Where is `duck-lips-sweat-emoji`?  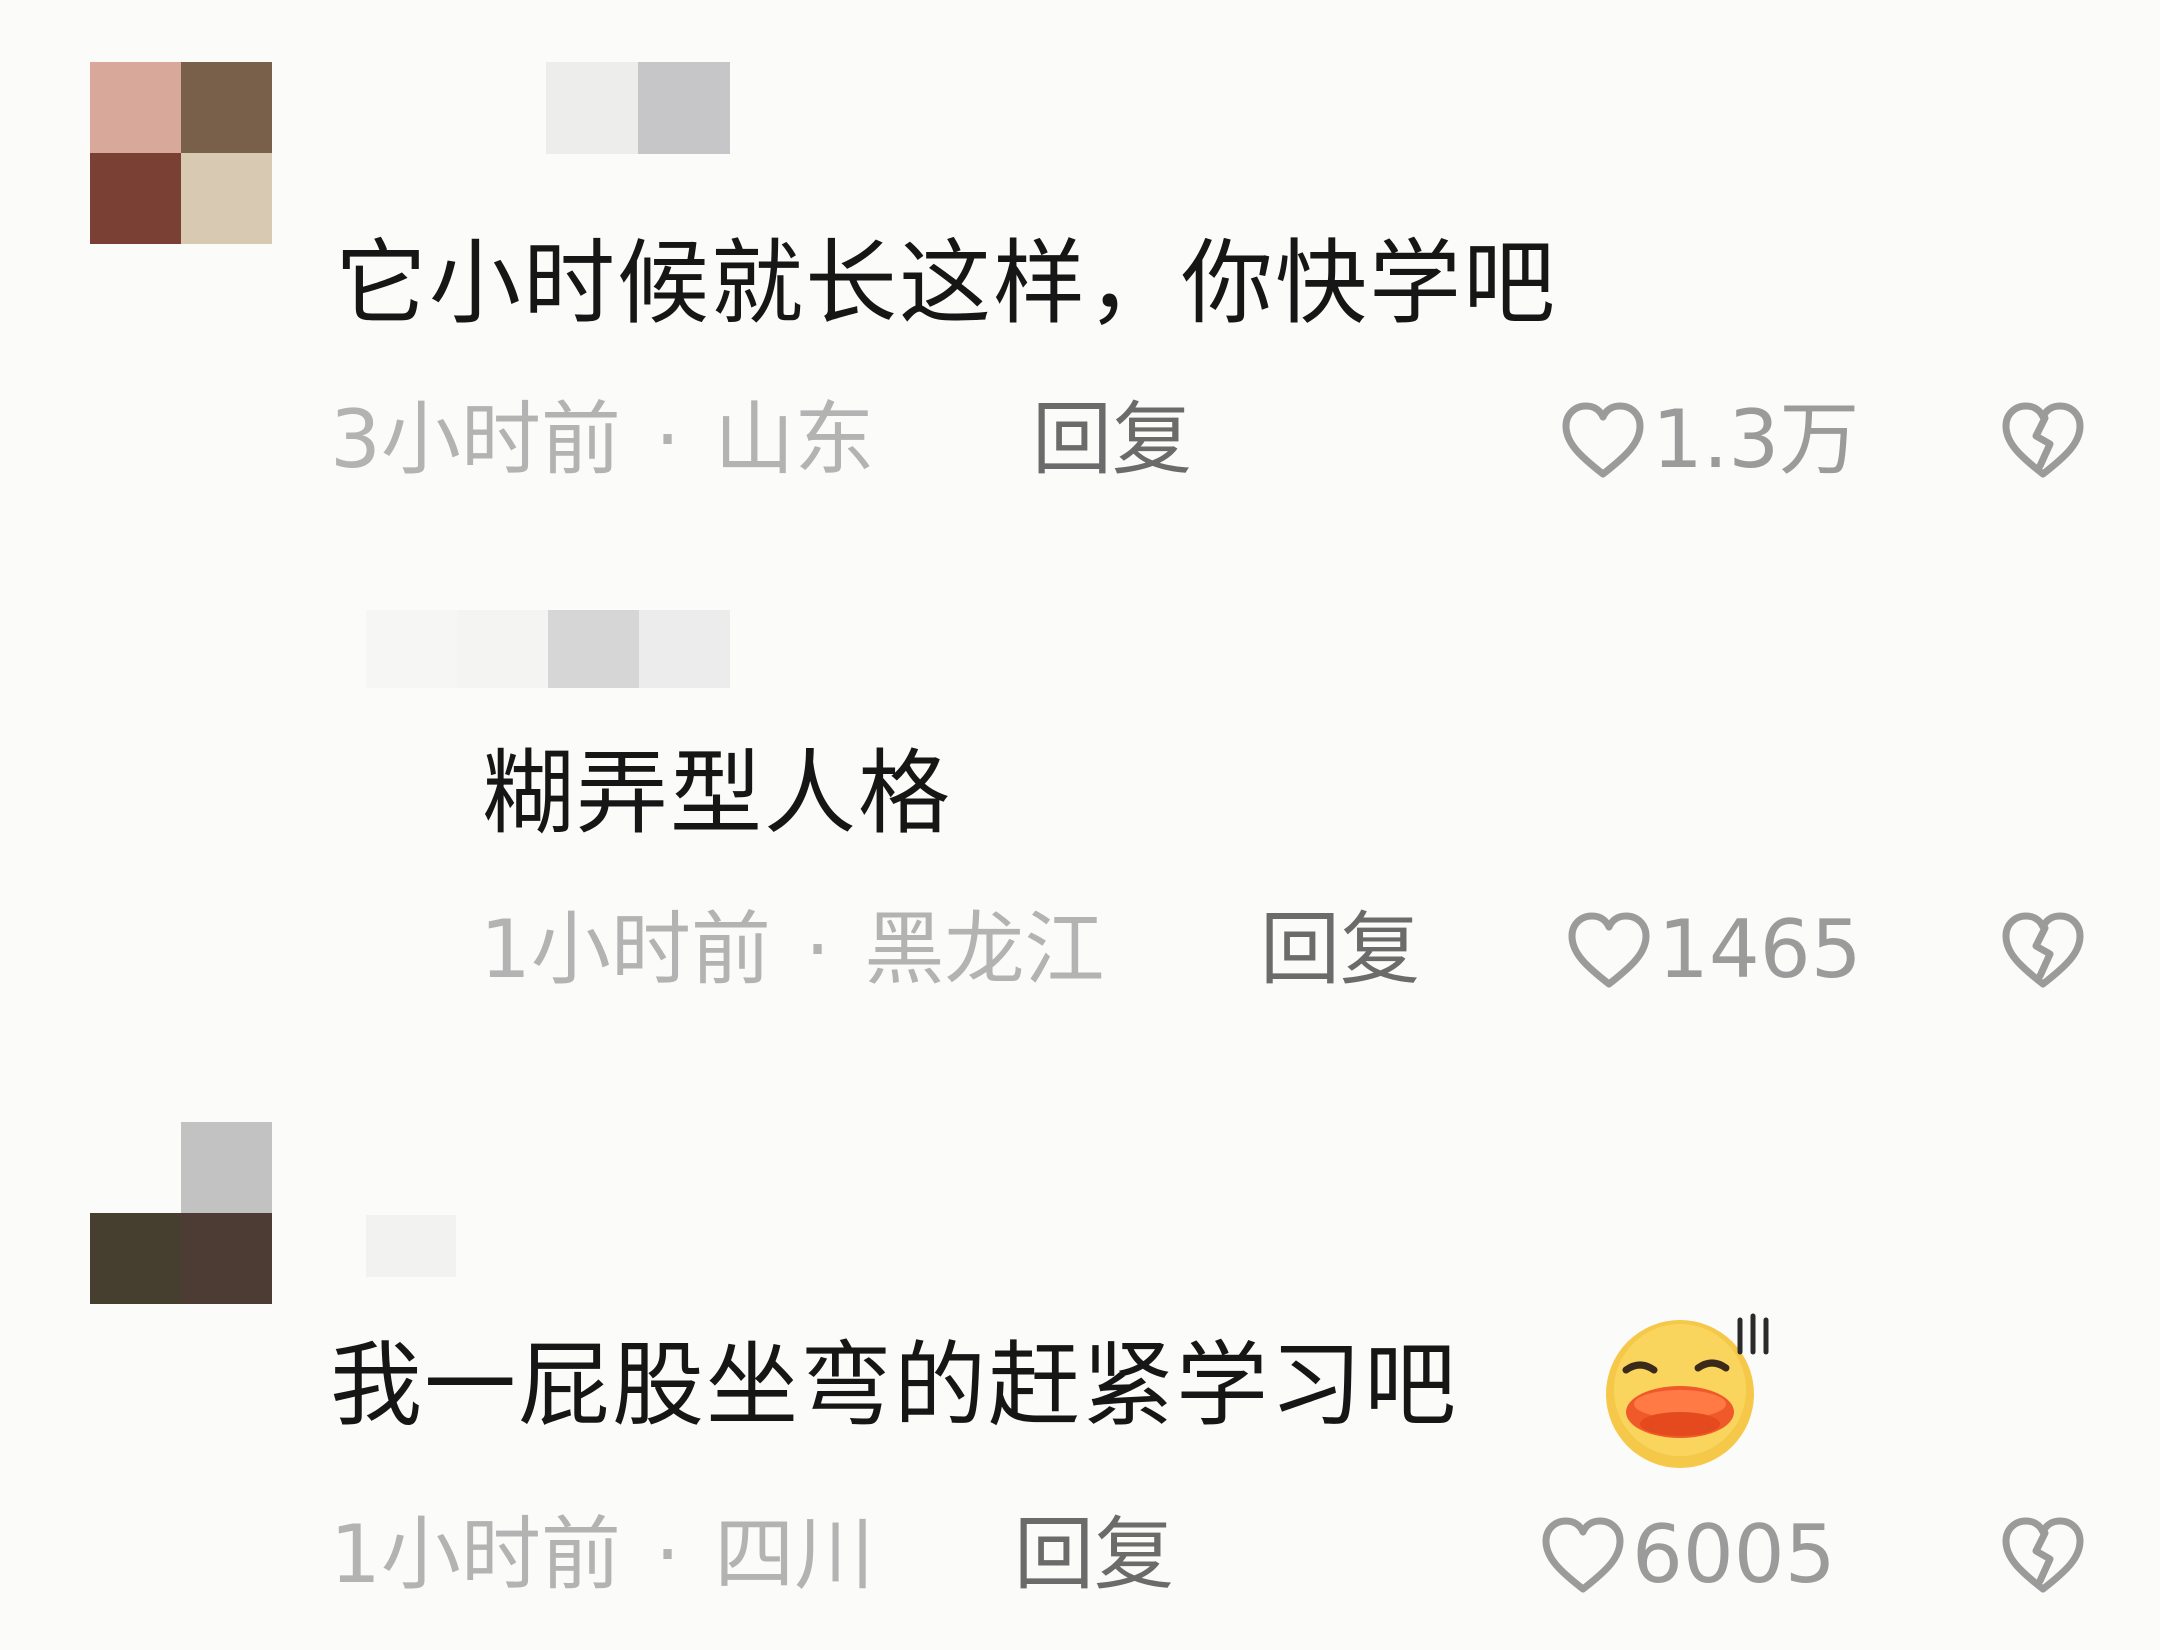 duck-lips-sweat-emoji is located at coordinates (1686, 1394).